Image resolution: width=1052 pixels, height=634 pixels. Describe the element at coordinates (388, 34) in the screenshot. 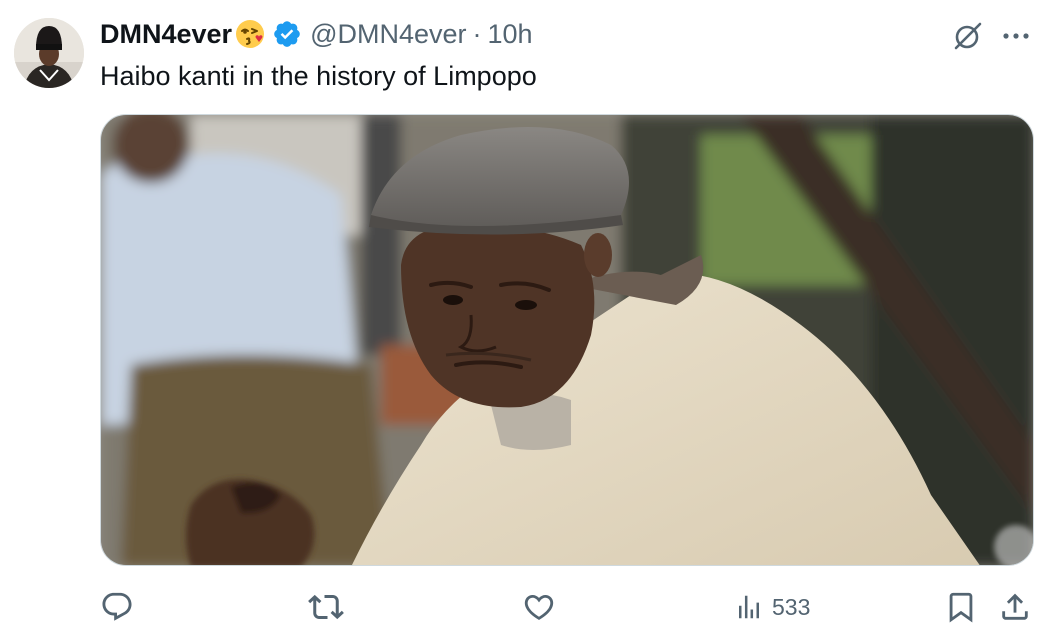

I see `user-handle: @DMN4ever` at that location.